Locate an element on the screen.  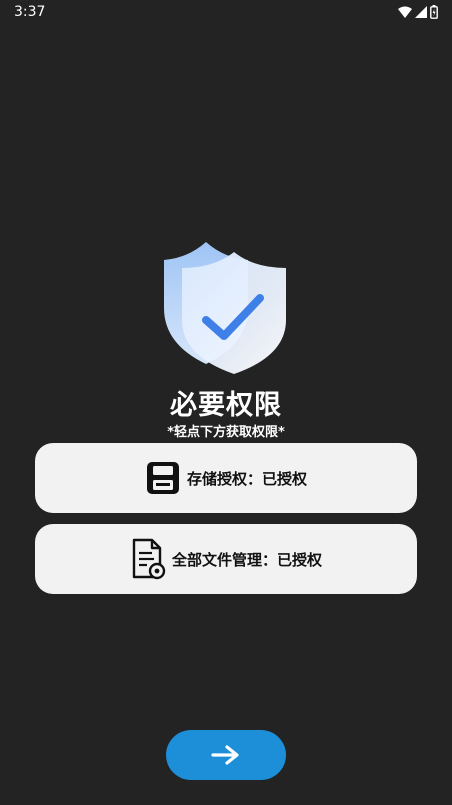
status-icons is located at coordinates (418, 12).